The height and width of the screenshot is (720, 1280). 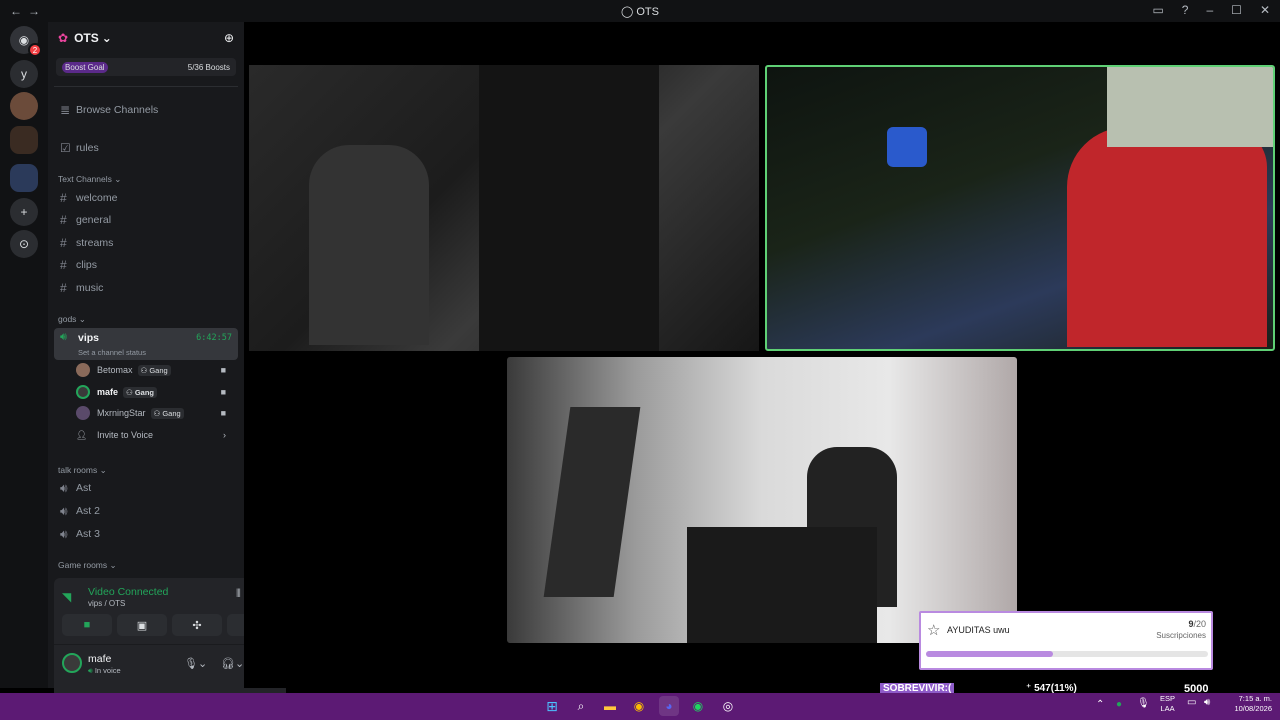 What do you see at coordinates (65, 110) in the screenshot?
I see `list-icon: ≣` at bounding box center [65, 110].